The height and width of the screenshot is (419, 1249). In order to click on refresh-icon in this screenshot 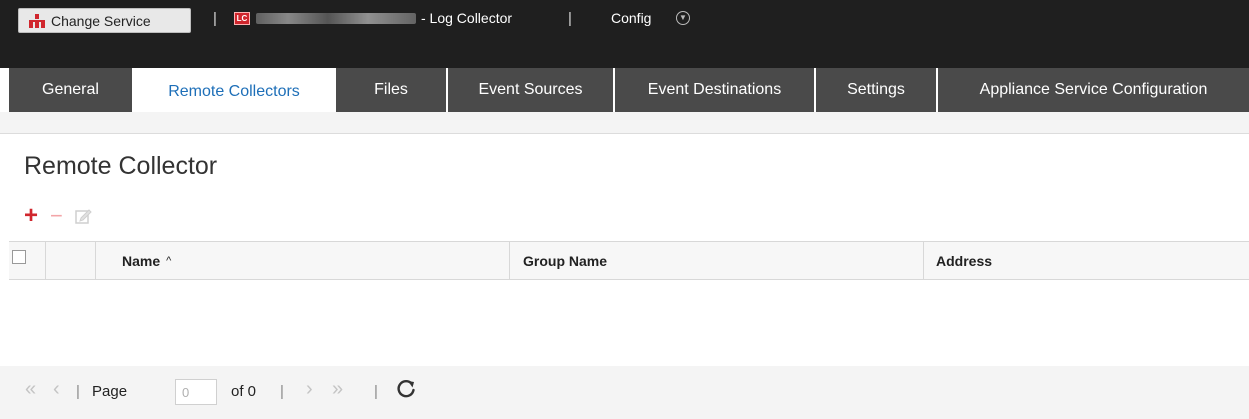, I will do `click(406, 389)`.